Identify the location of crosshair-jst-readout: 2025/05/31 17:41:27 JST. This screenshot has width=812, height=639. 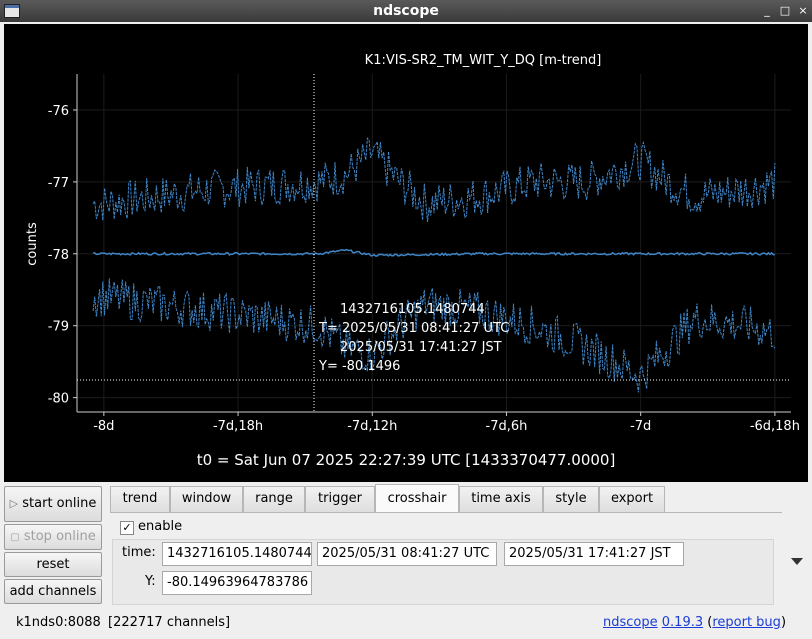
(421, 347).